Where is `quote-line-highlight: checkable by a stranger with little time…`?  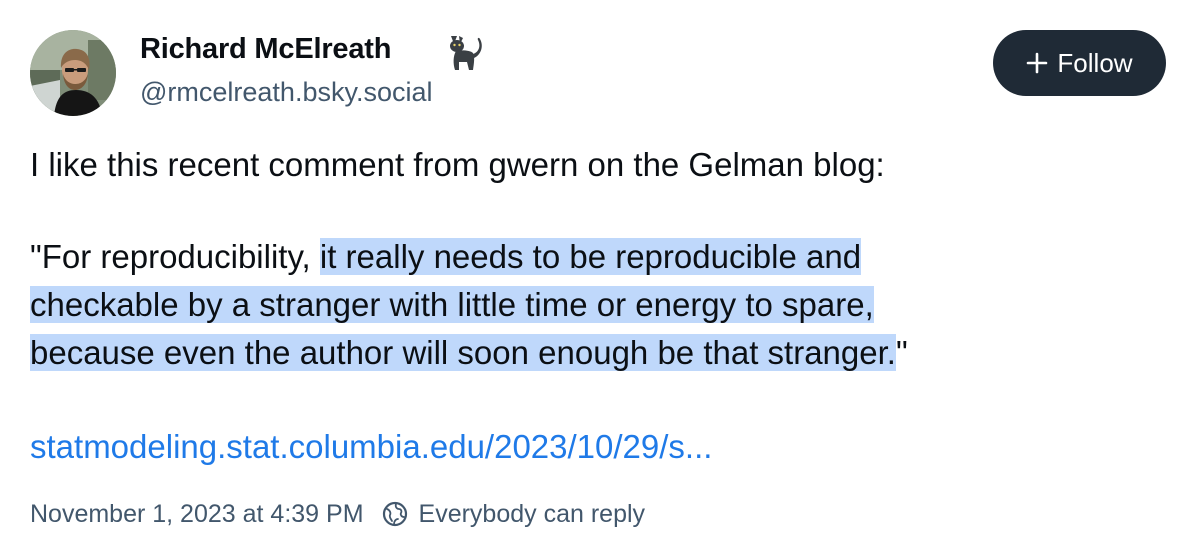
quote-line-highlight: checkable by a stranger with little time… is located at coordinates (452, 304).